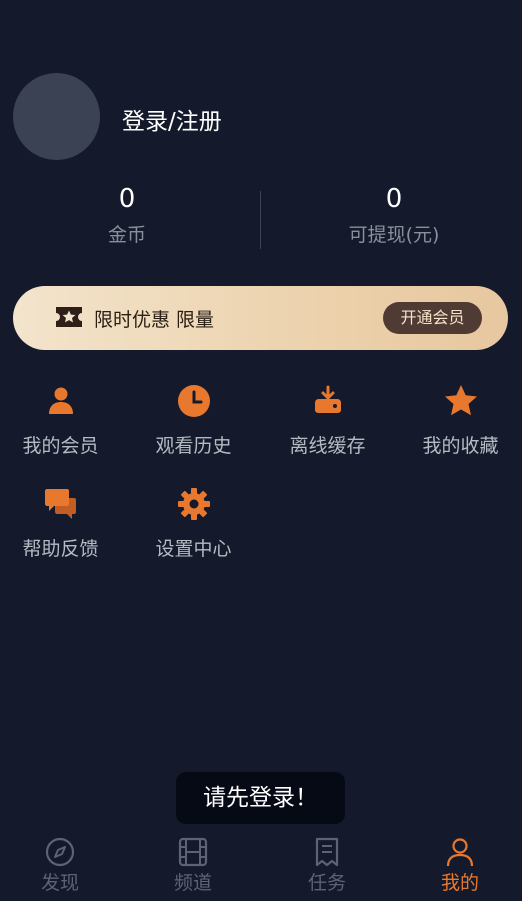 Image resolution: width=522 pixels, height=901 pixels. Describe the element at coordinates (461, 401) in the screenshot. I see `star-icon` at that location.